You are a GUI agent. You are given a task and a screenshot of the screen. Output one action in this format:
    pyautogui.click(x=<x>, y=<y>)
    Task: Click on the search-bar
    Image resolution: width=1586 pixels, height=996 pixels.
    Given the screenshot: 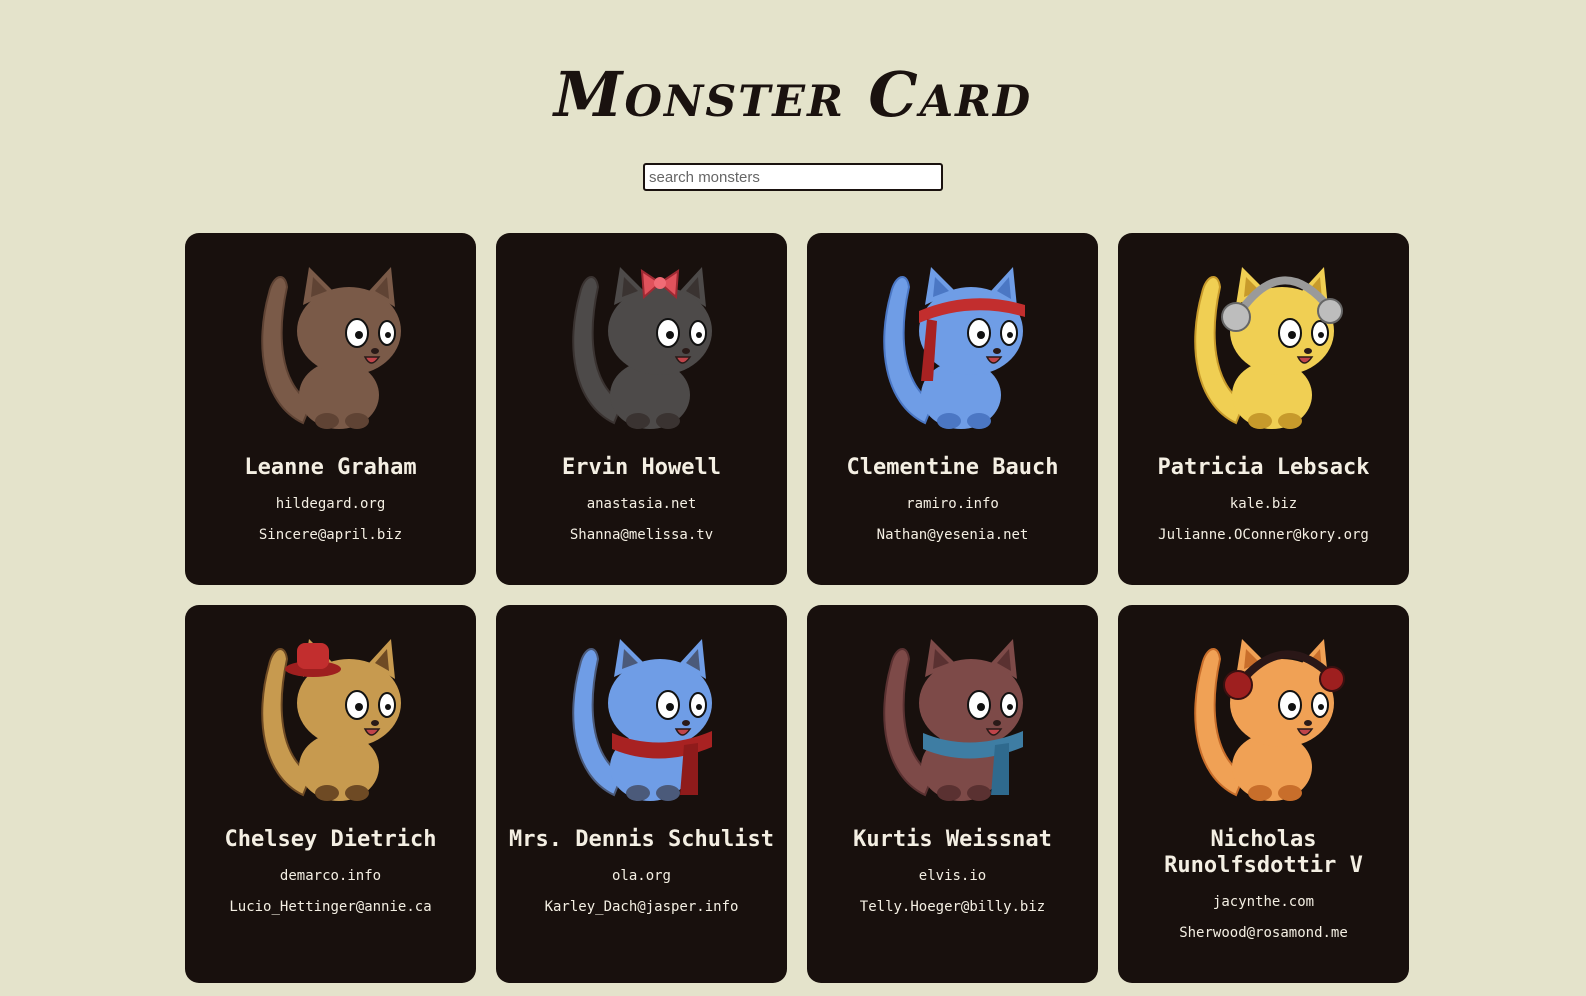 What is the action you would take?
    pyautogui.click(x=793, y=177)
    